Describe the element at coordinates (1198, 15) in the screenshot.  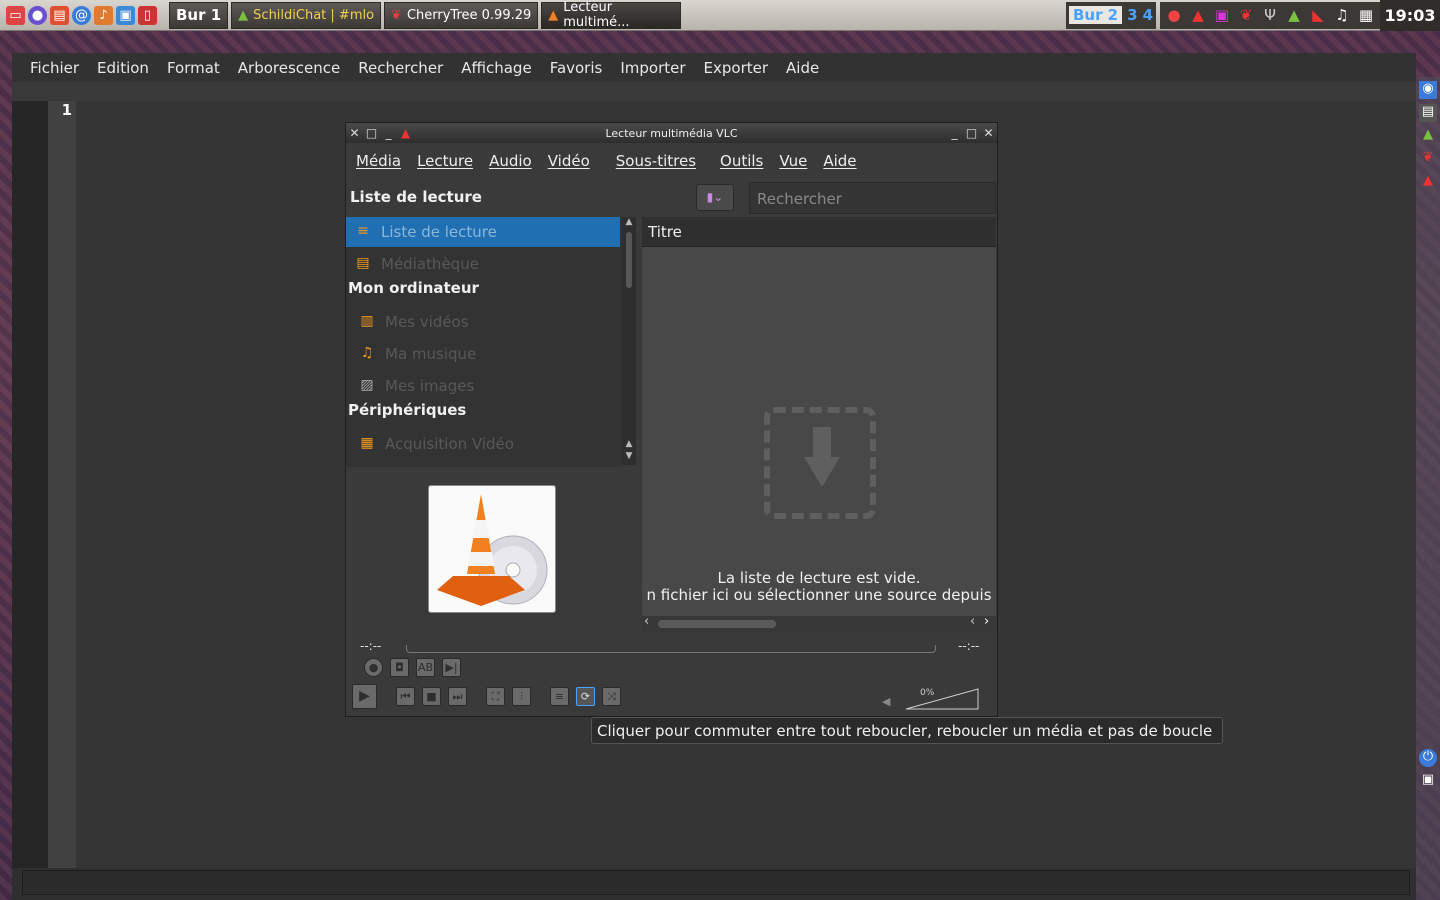
I see `vlc-tray-icon: ▲` at that location.